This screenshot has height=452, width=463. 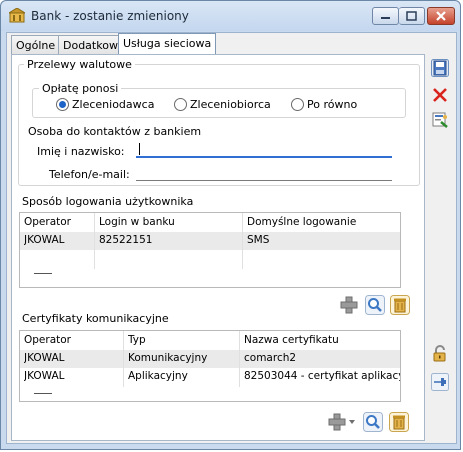 I want to click on login-col-operator: Operator, so click(x=47, y=222).